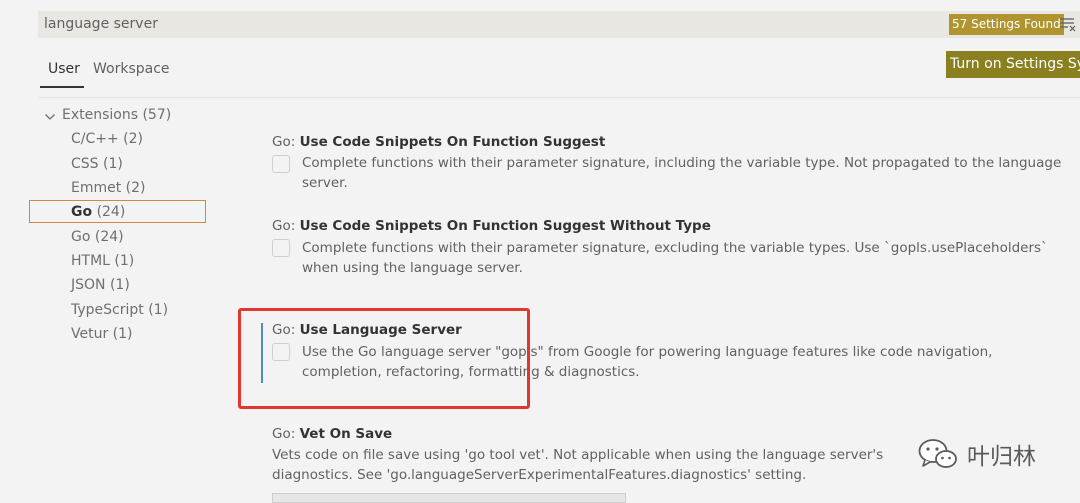 The height and width of the screenshot is (503, 1080). I want to click on tabs-divider, so click(559, 97).